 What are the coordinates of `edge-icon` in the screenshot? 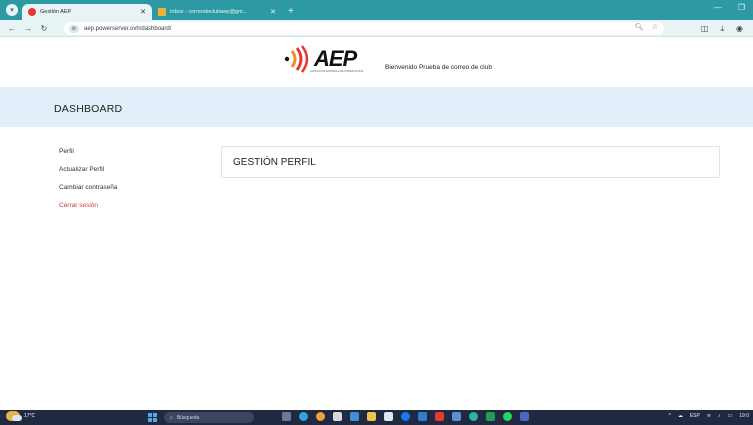 It's located at (303, 416).